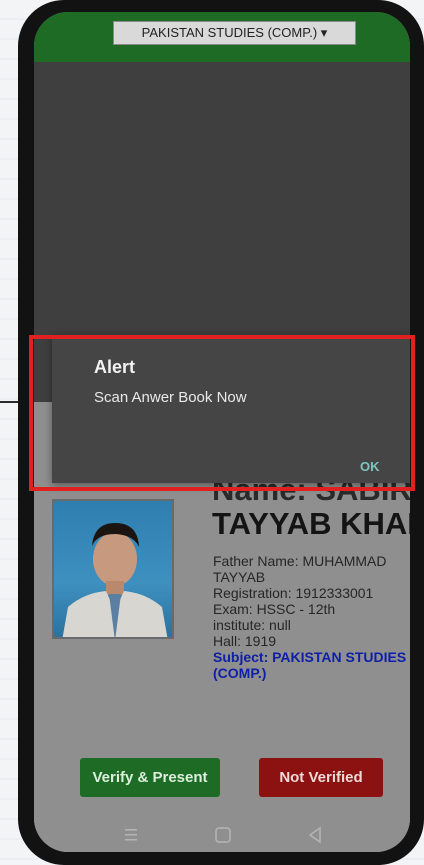  Describe the element at coordinates (239, 577) in the screenshot. I see `father-name-cont: TAYYAB` at that location.